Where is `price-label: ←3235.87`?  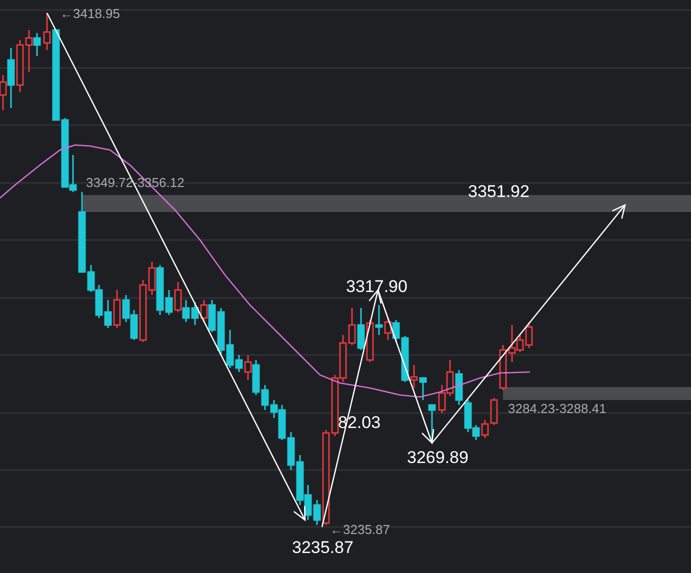
price-label: ←3235.87 is located at coordinates (360, 530).